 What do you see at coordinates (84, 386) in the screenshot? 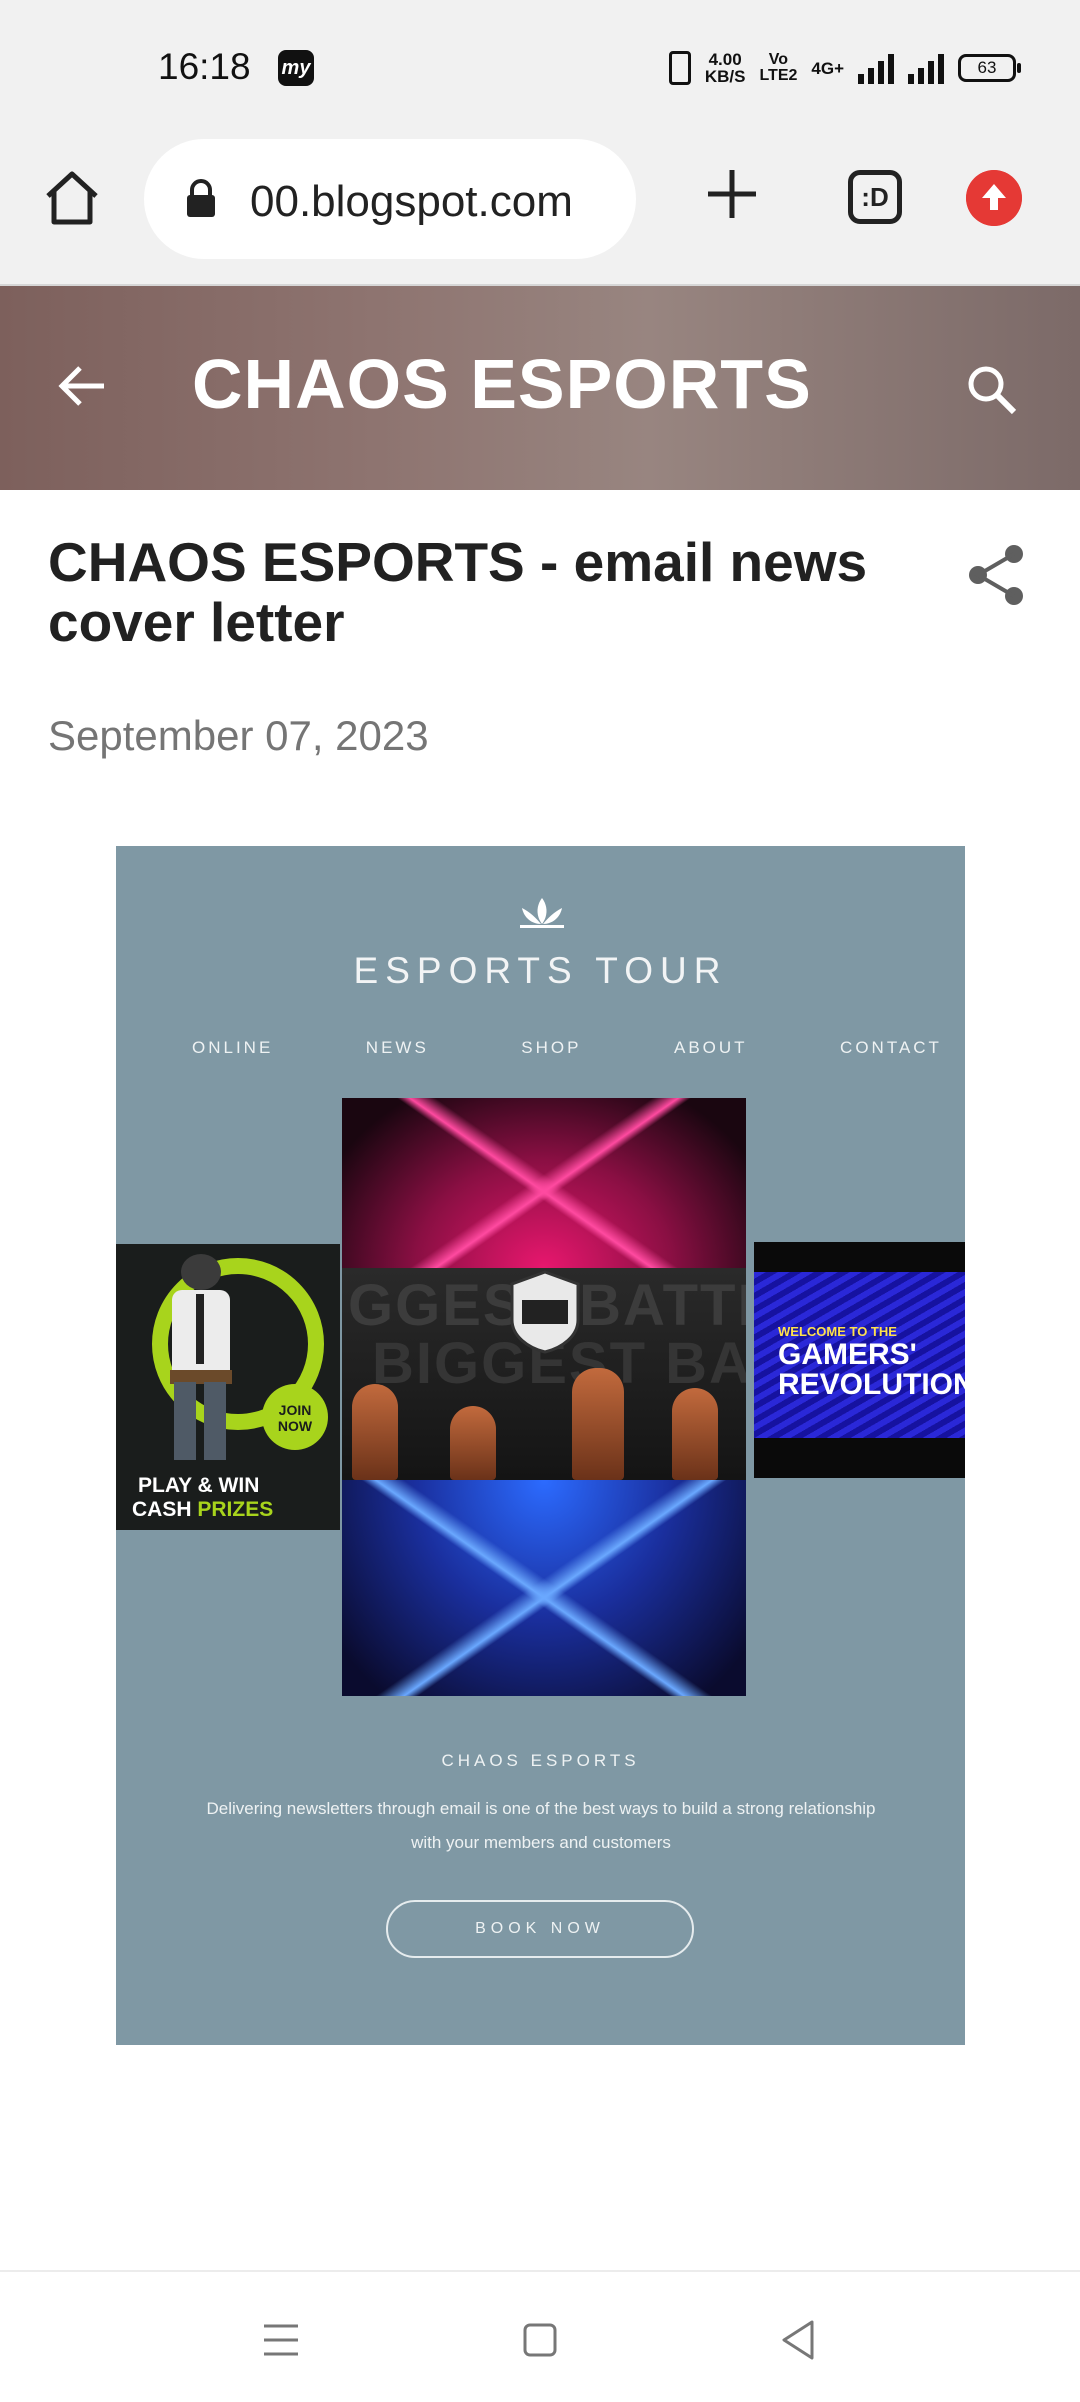
I see `back-arrow-icon` at bounding box center [84, 386].